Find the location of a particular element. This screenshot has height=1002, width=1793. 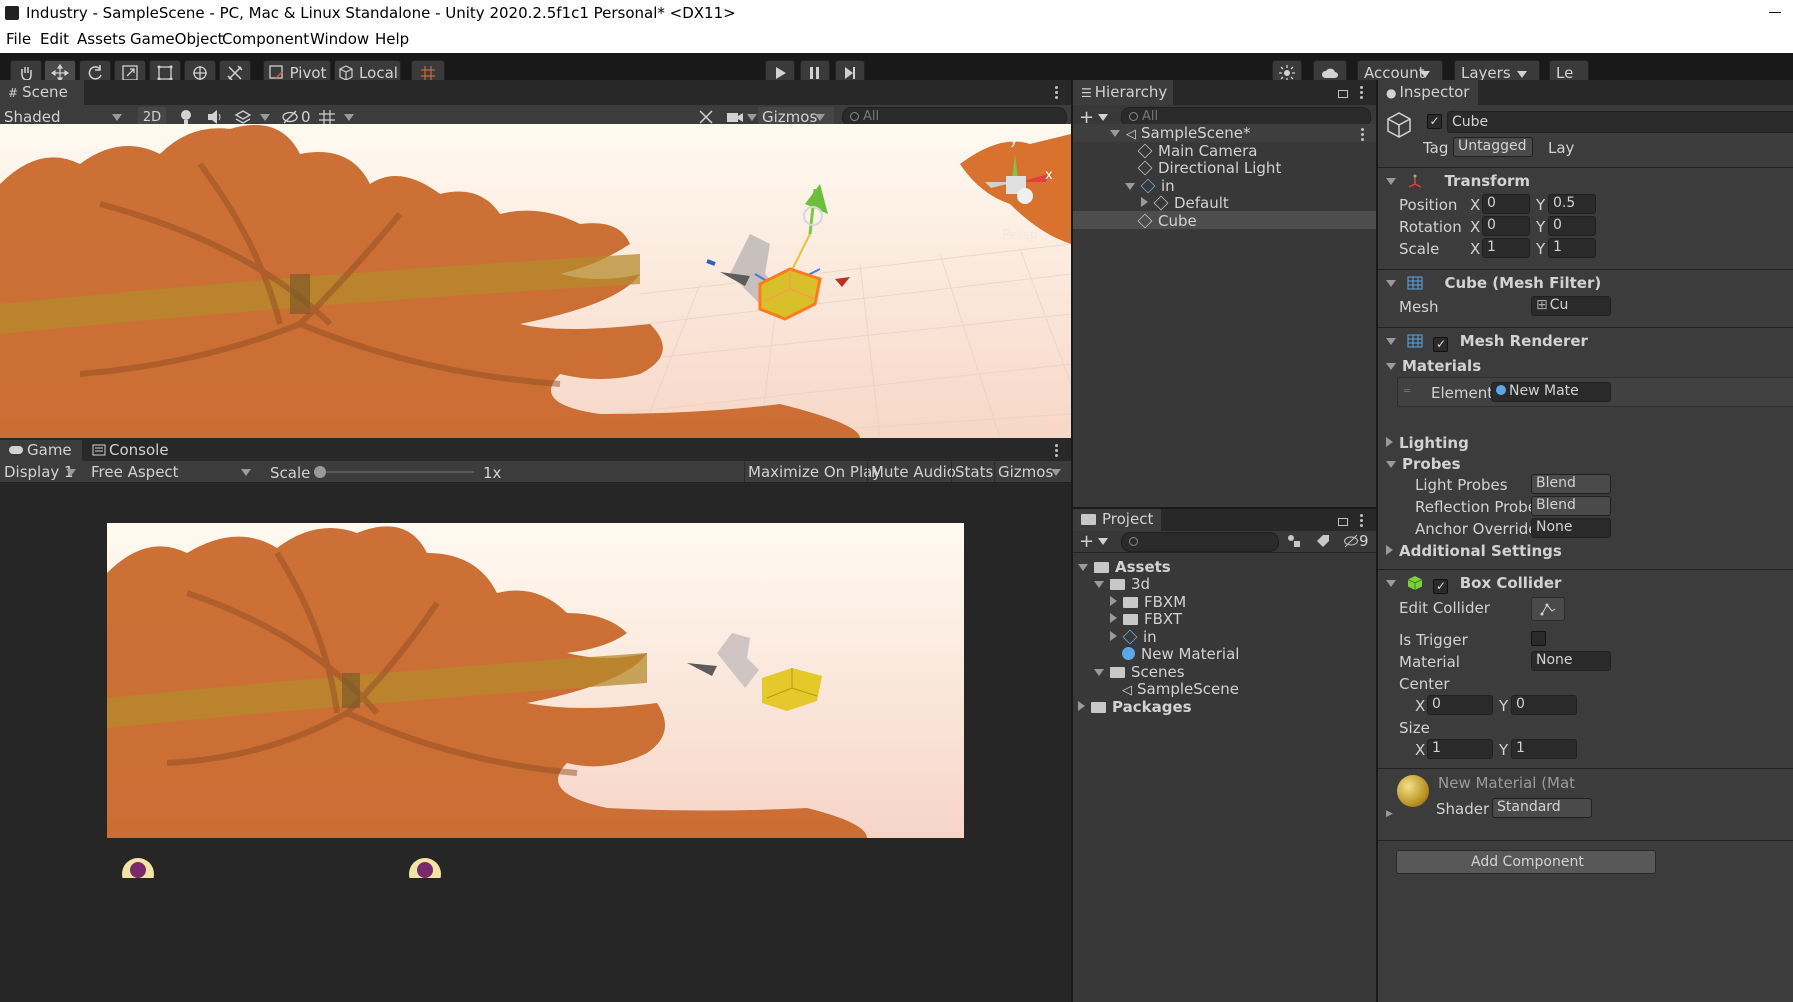

menu-edit: Edit is located at coordinates (54, 39).